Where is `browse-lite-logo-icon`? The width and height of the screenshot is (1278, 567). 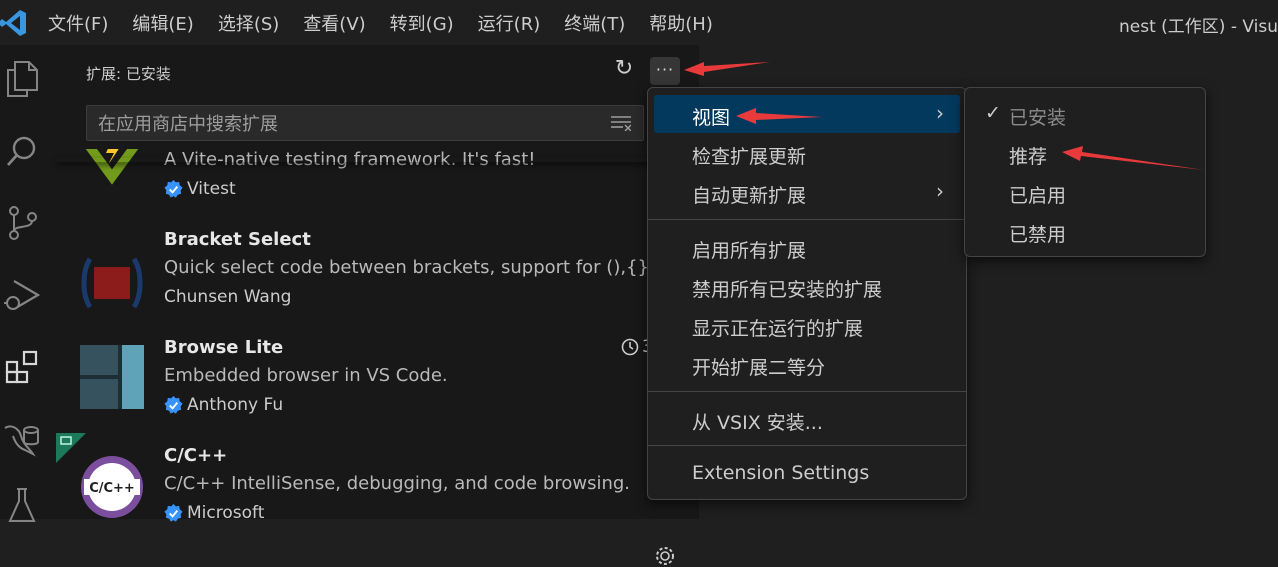
browse-lite-logo-icon is located at coordinates (112, 377).